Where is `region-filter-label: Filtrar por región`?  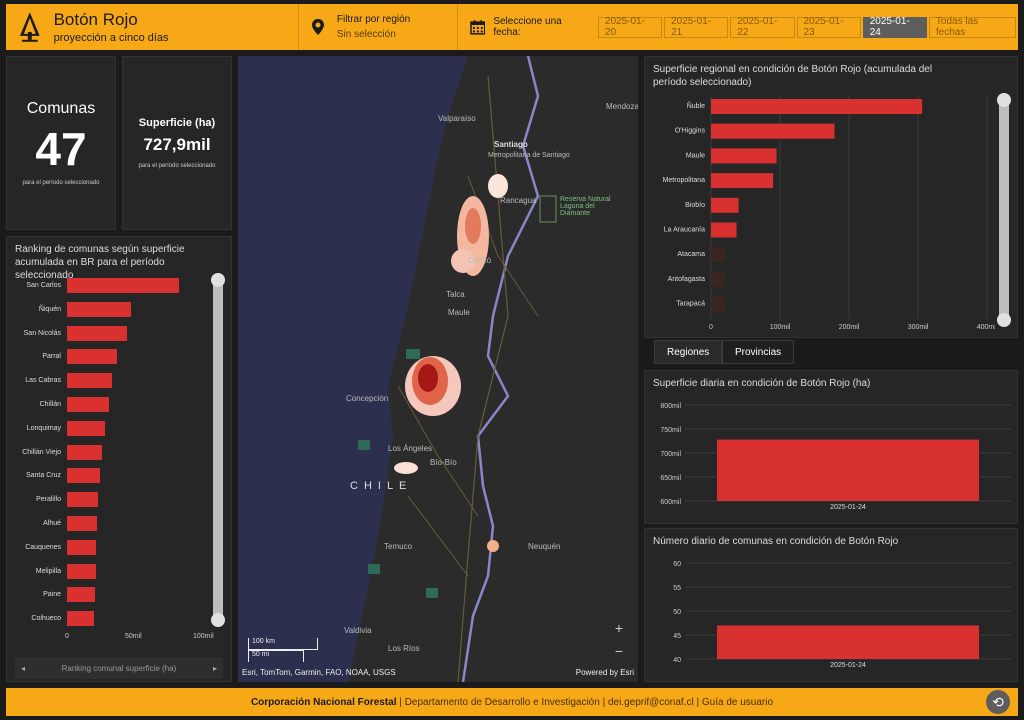
region-filter-label: Filtrar por región is located at coordinates (373, 19).